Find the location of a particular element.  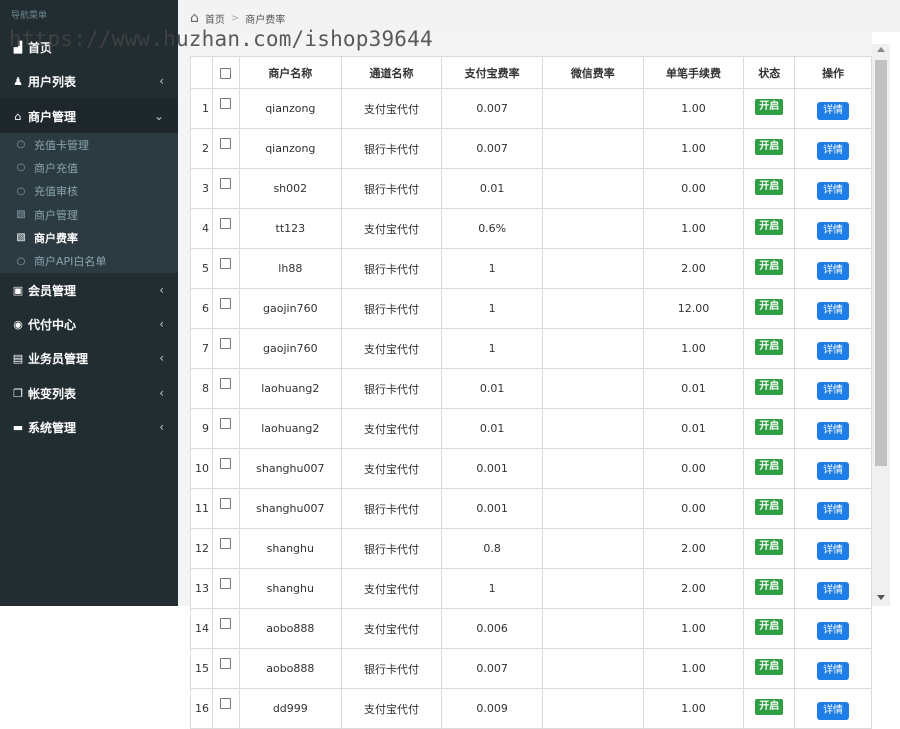

sidebar-item-users: ♟ 用户列表 ‹ is located at coordinates (89, 81).